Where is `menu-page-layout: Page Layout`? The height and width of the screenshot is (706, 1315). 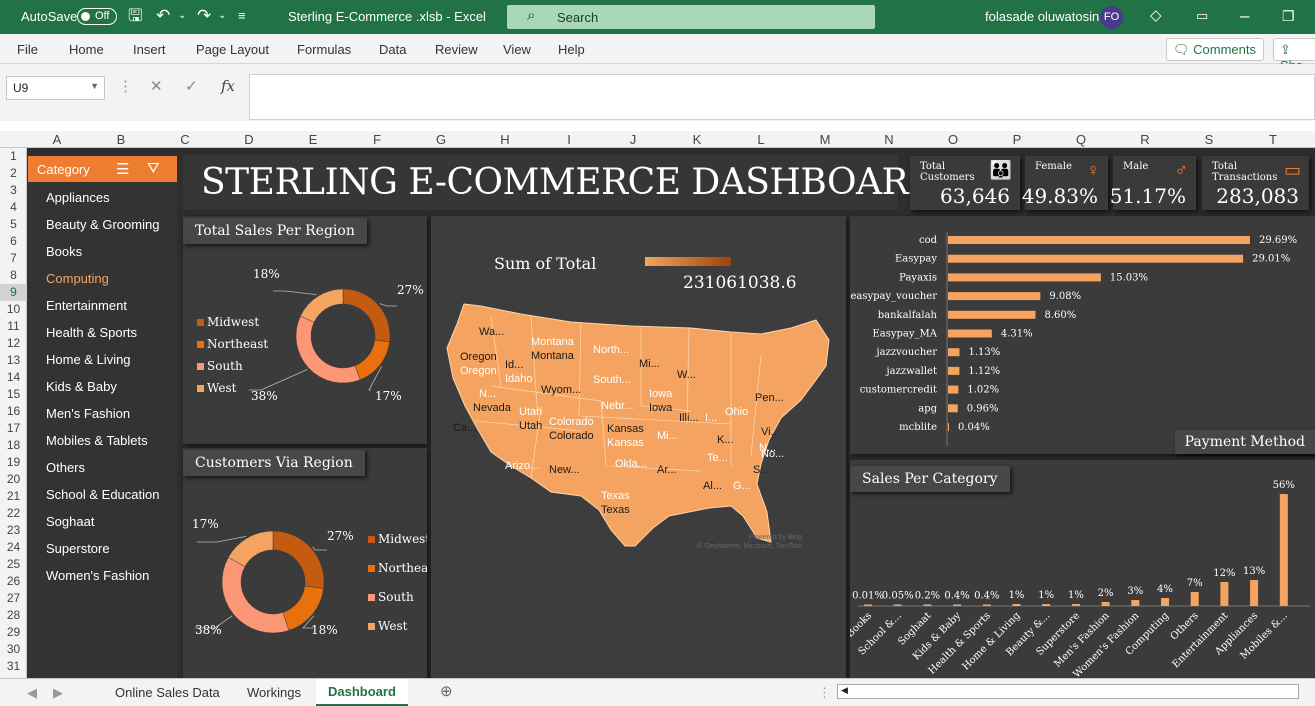
menu-page-layout: Page Layout is located at coordinates (232, 49).